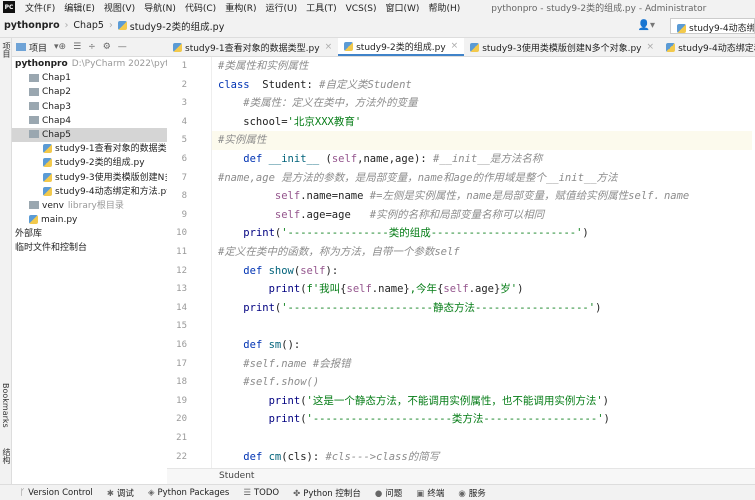 The height and width of the screenshot is (500, 755). Describe the element at coordinates (294, 159) in the screenshot. I see `code-token: __init__` at that location.